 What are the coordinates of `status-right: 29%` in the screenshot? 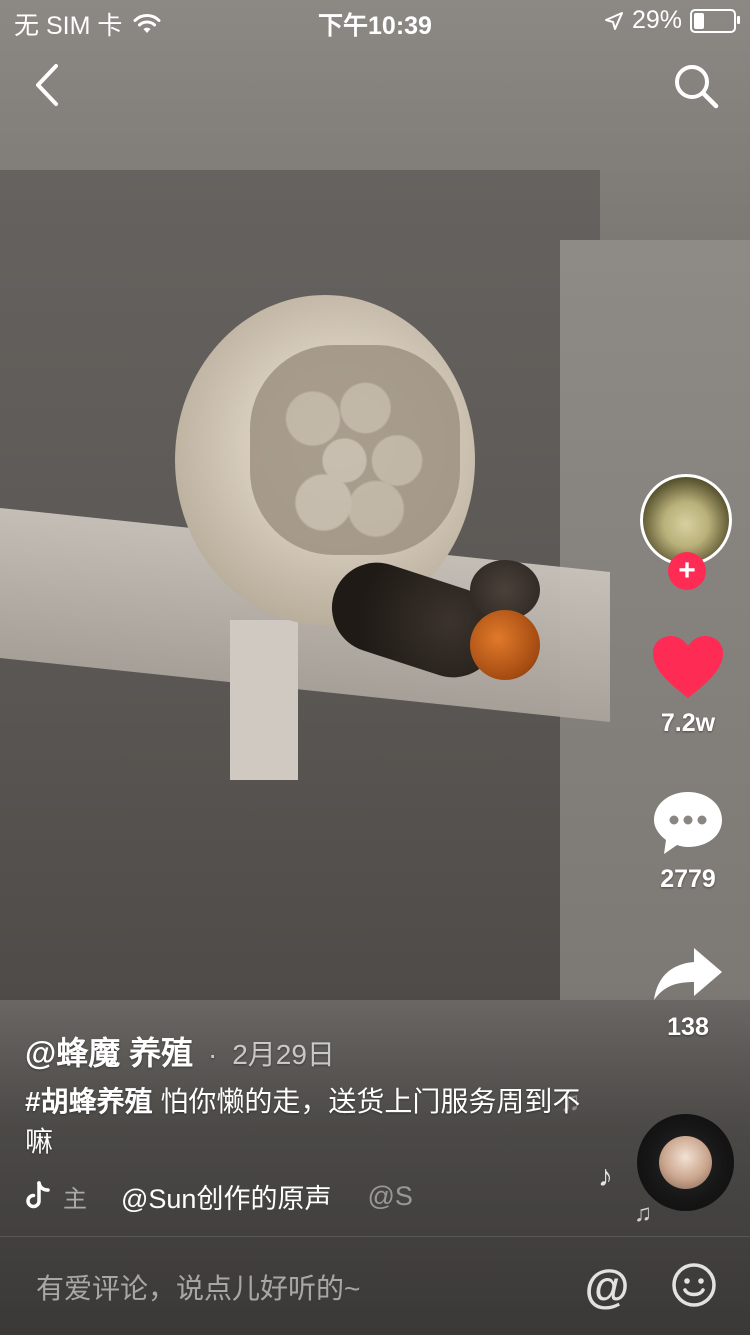 It's located at (672, 20).